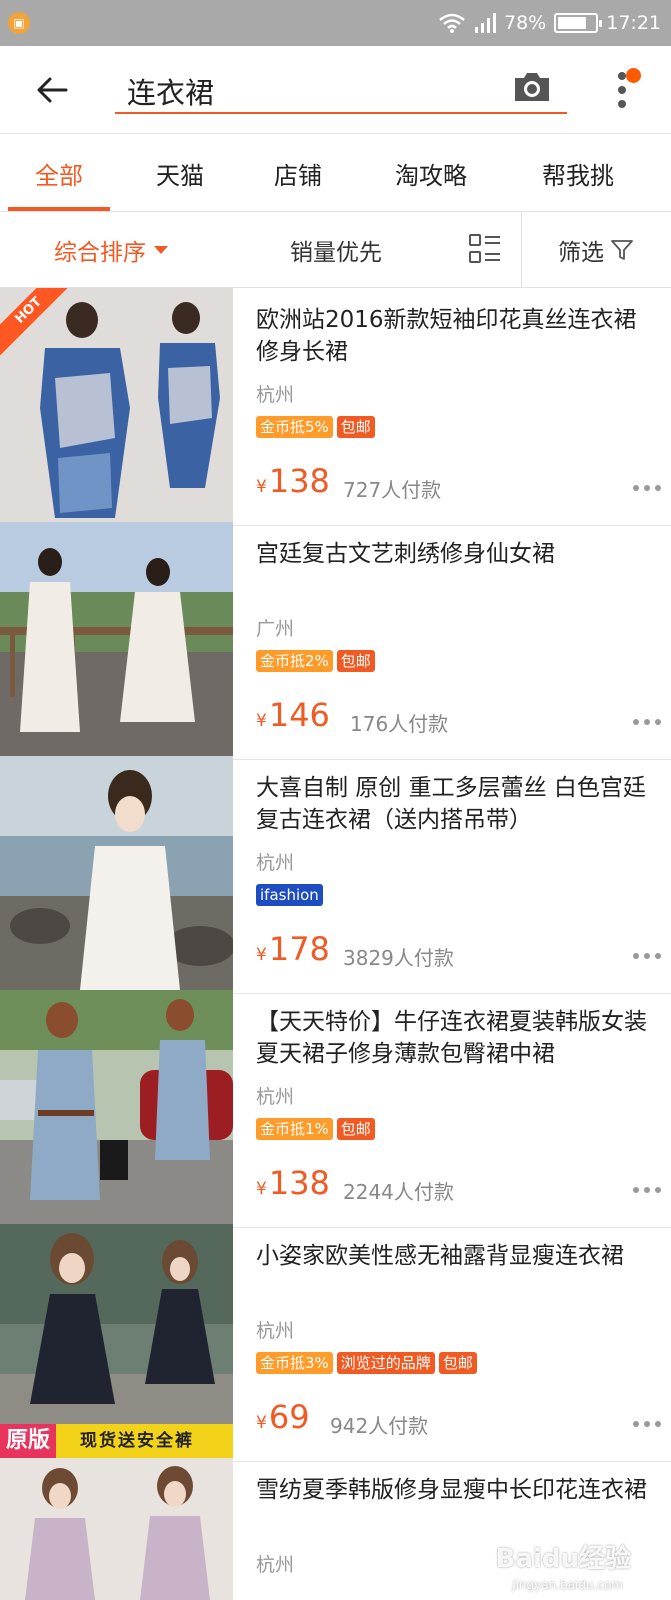  Describe the element at coordinates (456, 336) in the screenshot. I see `product-title: 欧洲站2016新款短袖印花真丝连衣裙修身长裙` at that location.